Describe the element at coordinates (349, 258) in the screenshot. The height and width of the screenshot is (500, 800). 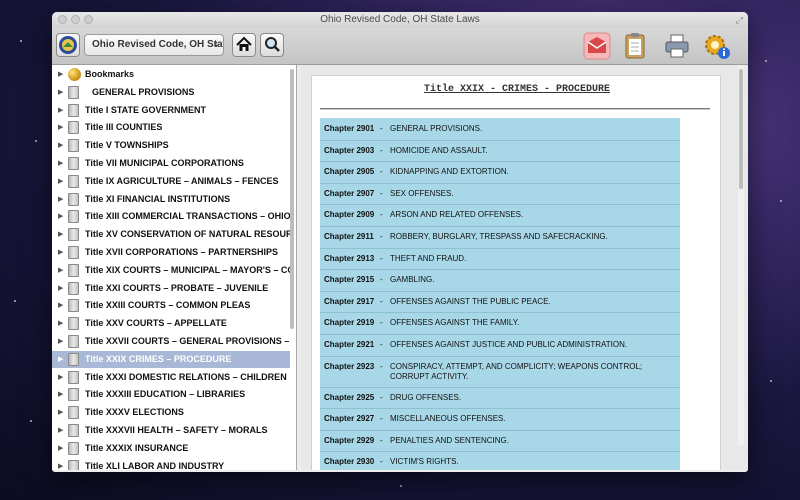
I see `chapter-number: Chapter 2913` at that location.